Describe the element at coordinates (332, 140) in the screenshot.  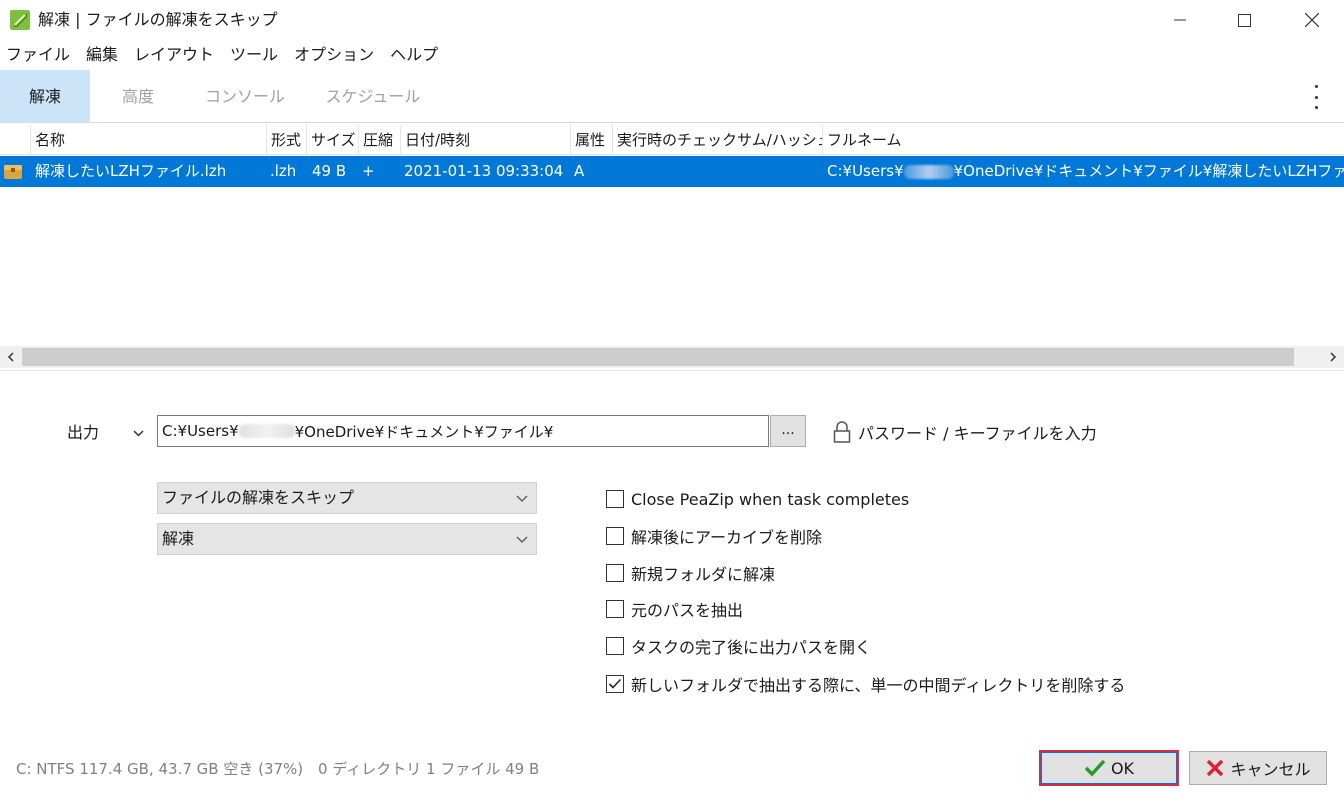
I see `column-header-size: サイズ` at that location.